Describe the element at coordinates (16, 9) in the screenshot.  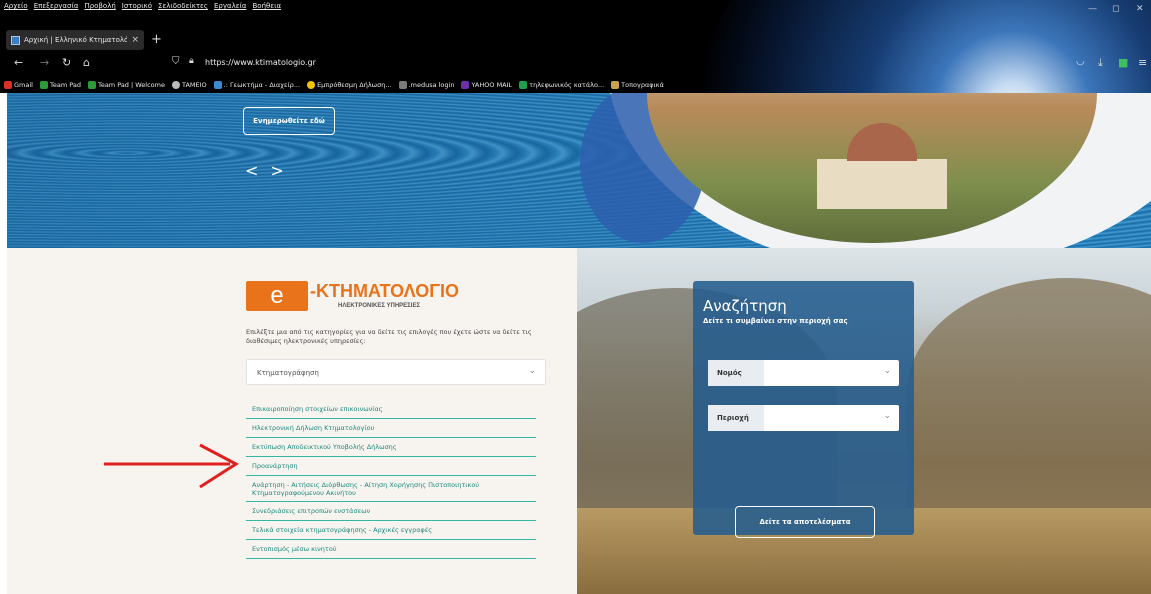
I see `menu-file: Αρχείο` at that location.